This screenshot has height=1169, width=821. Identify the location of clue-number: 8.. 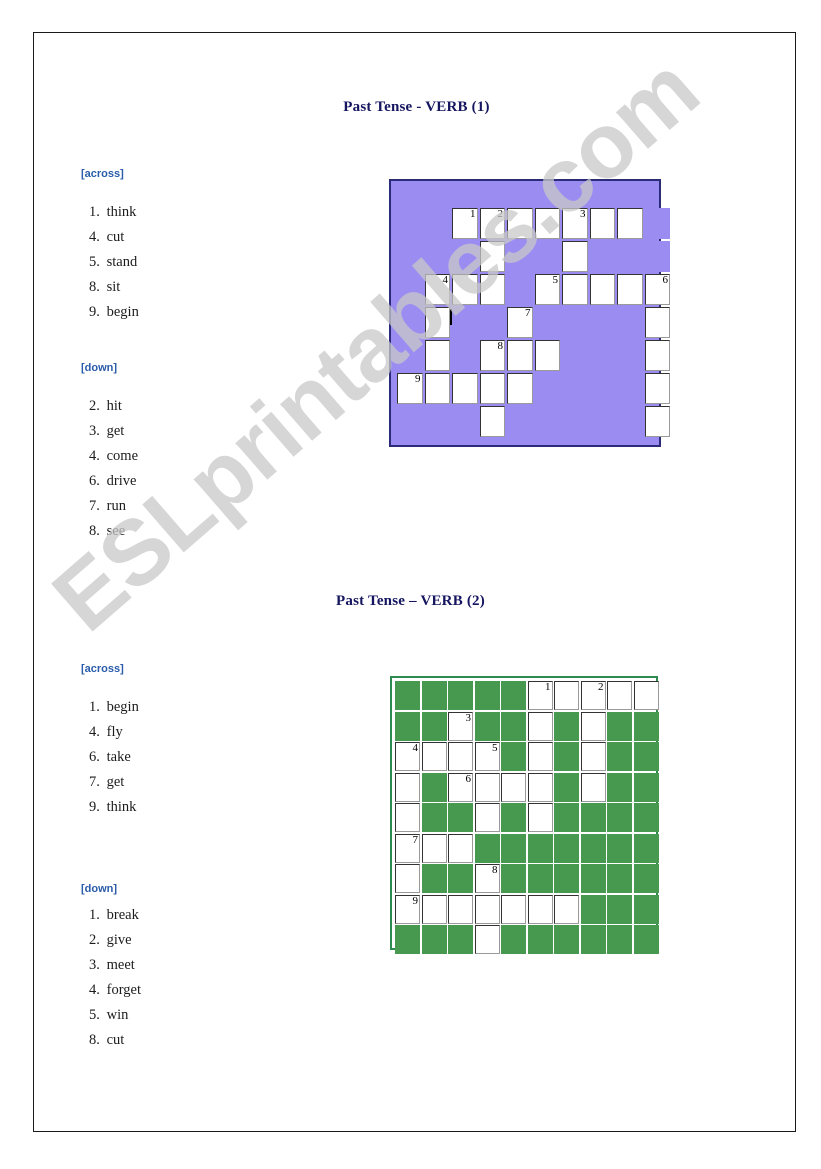
(94, 1040).